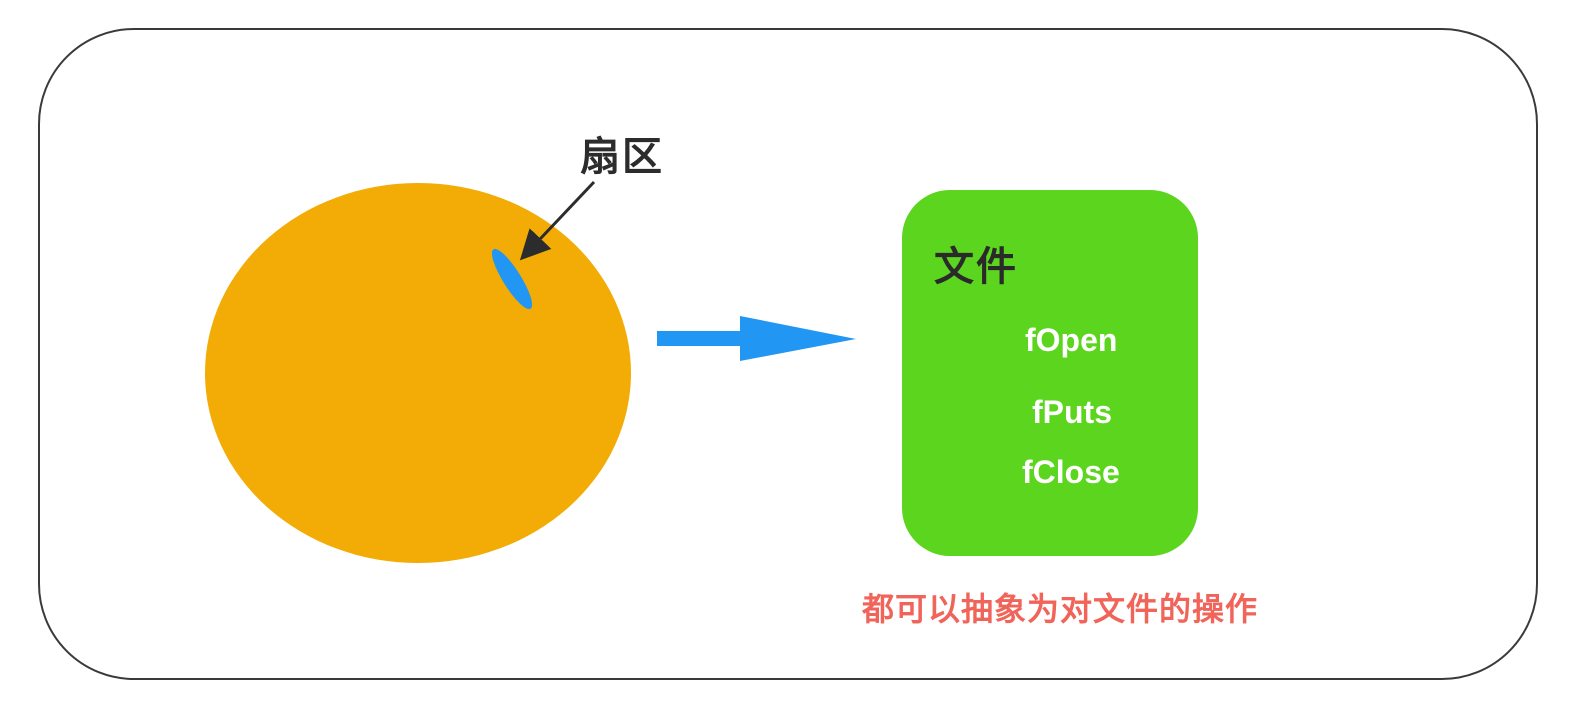 This screenshot has width=1594, height=726. I want to click on sector-label: 扇区, so click(622, 157).